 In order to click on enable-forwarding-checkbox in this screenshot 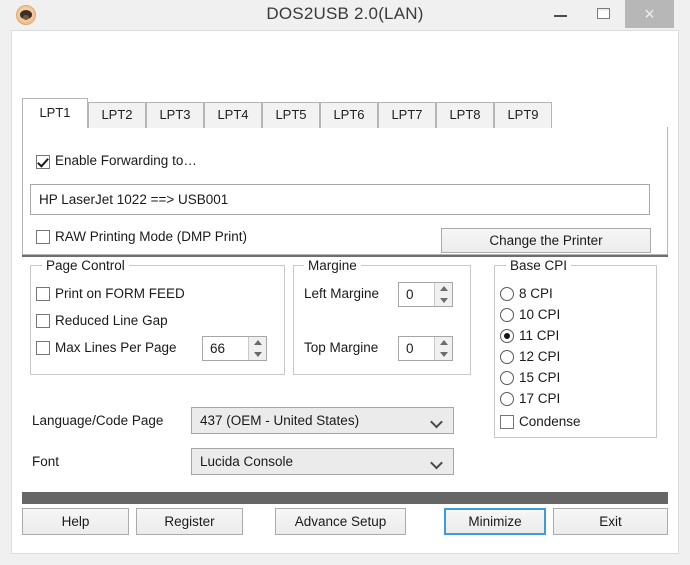, I will do `click(43, 162)`.